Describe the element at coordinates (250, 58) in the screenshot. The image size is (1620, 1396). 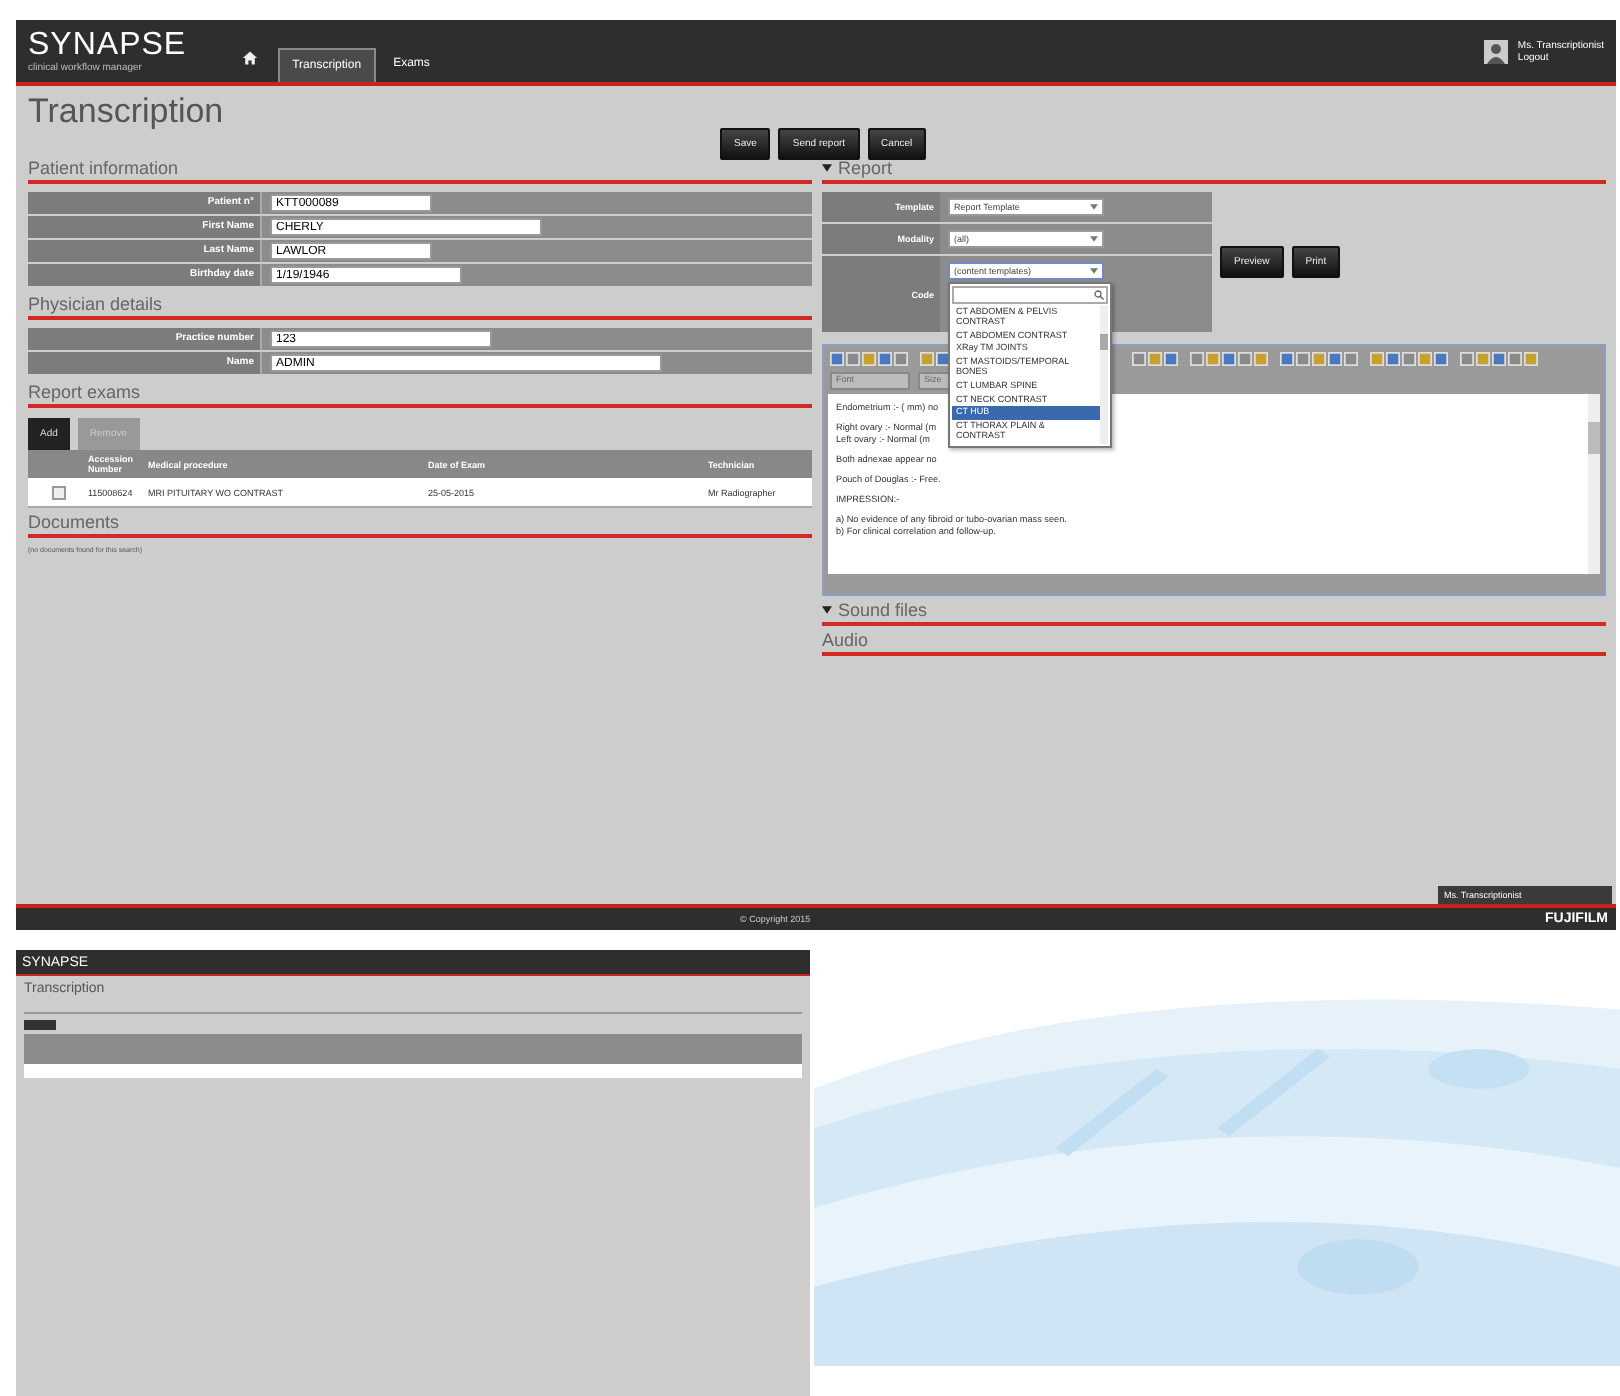
I see `home-icon` at that location.